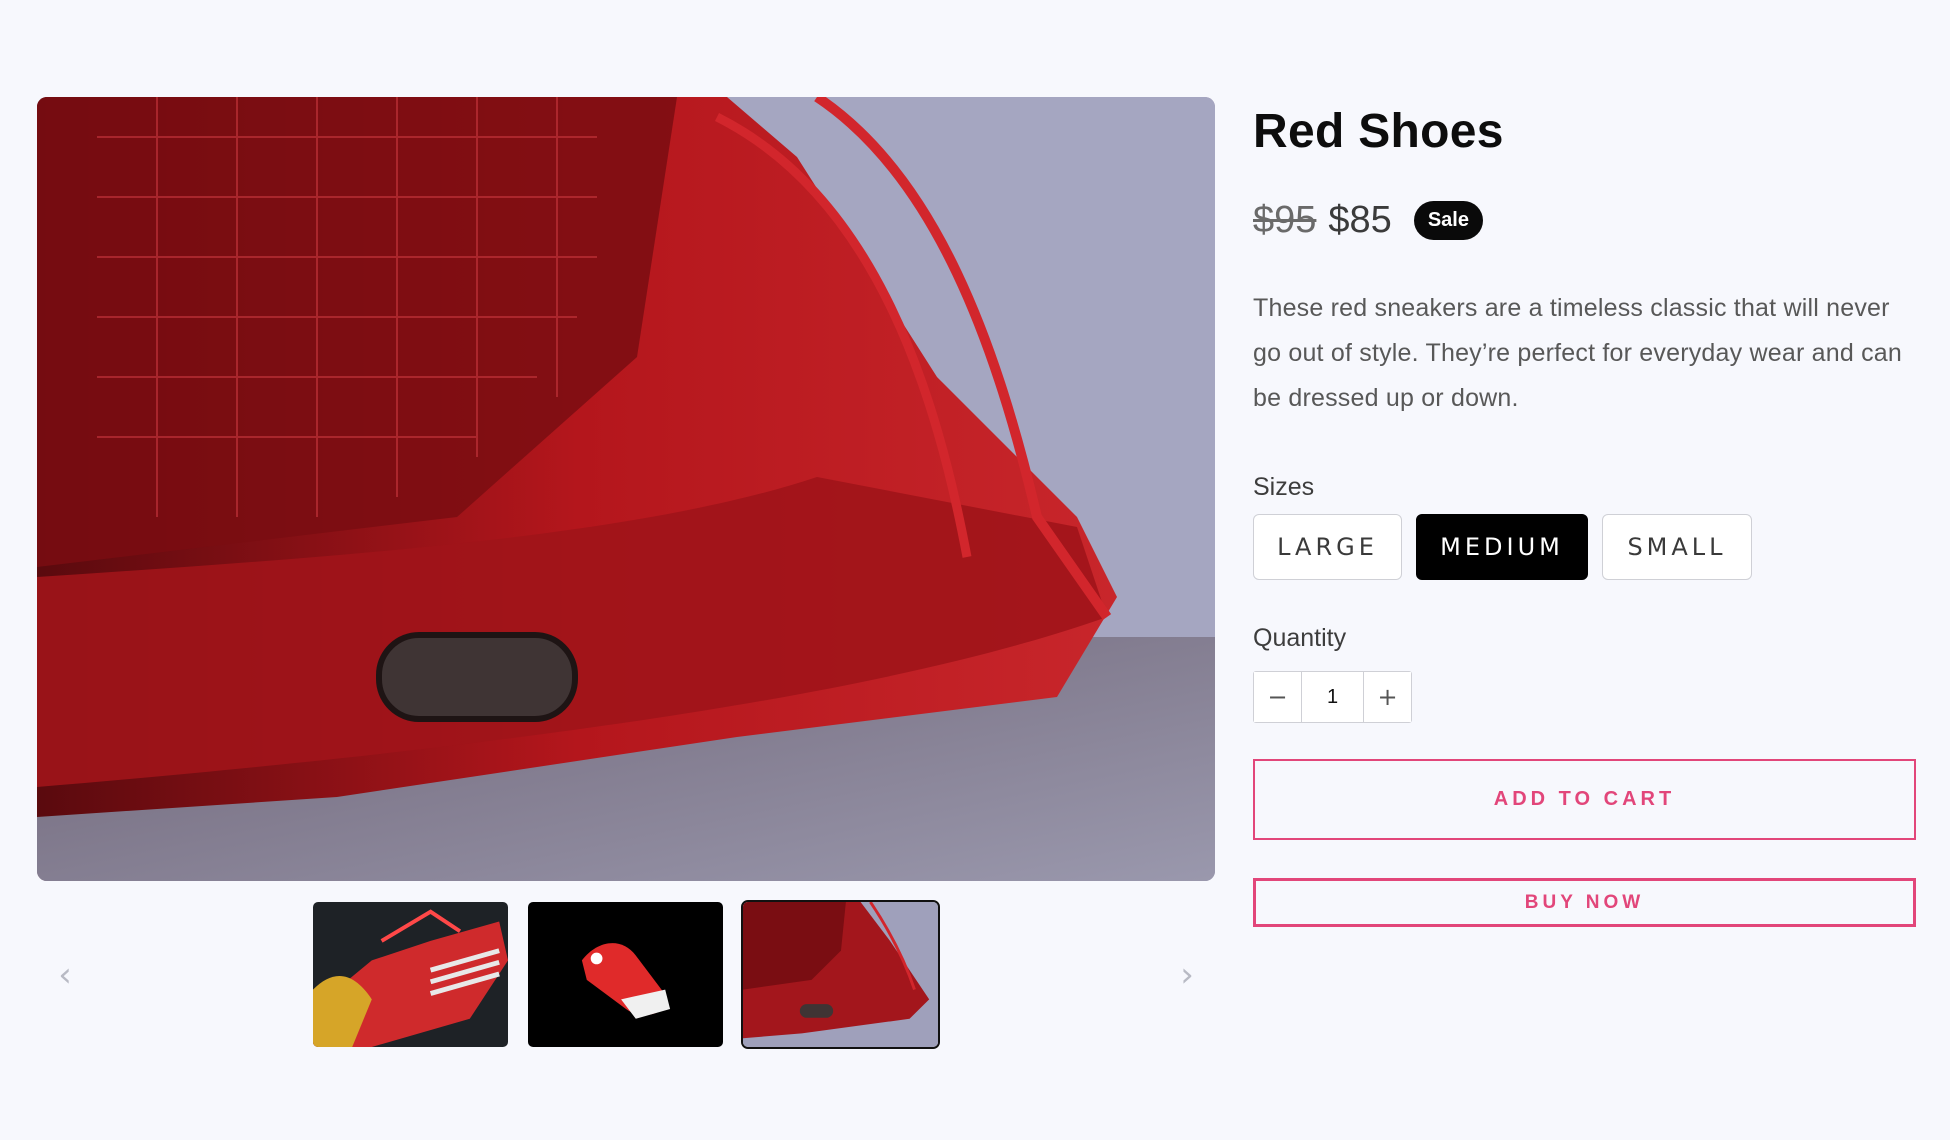  I want to click on sale-badge: Sale, so click(1448, 220).